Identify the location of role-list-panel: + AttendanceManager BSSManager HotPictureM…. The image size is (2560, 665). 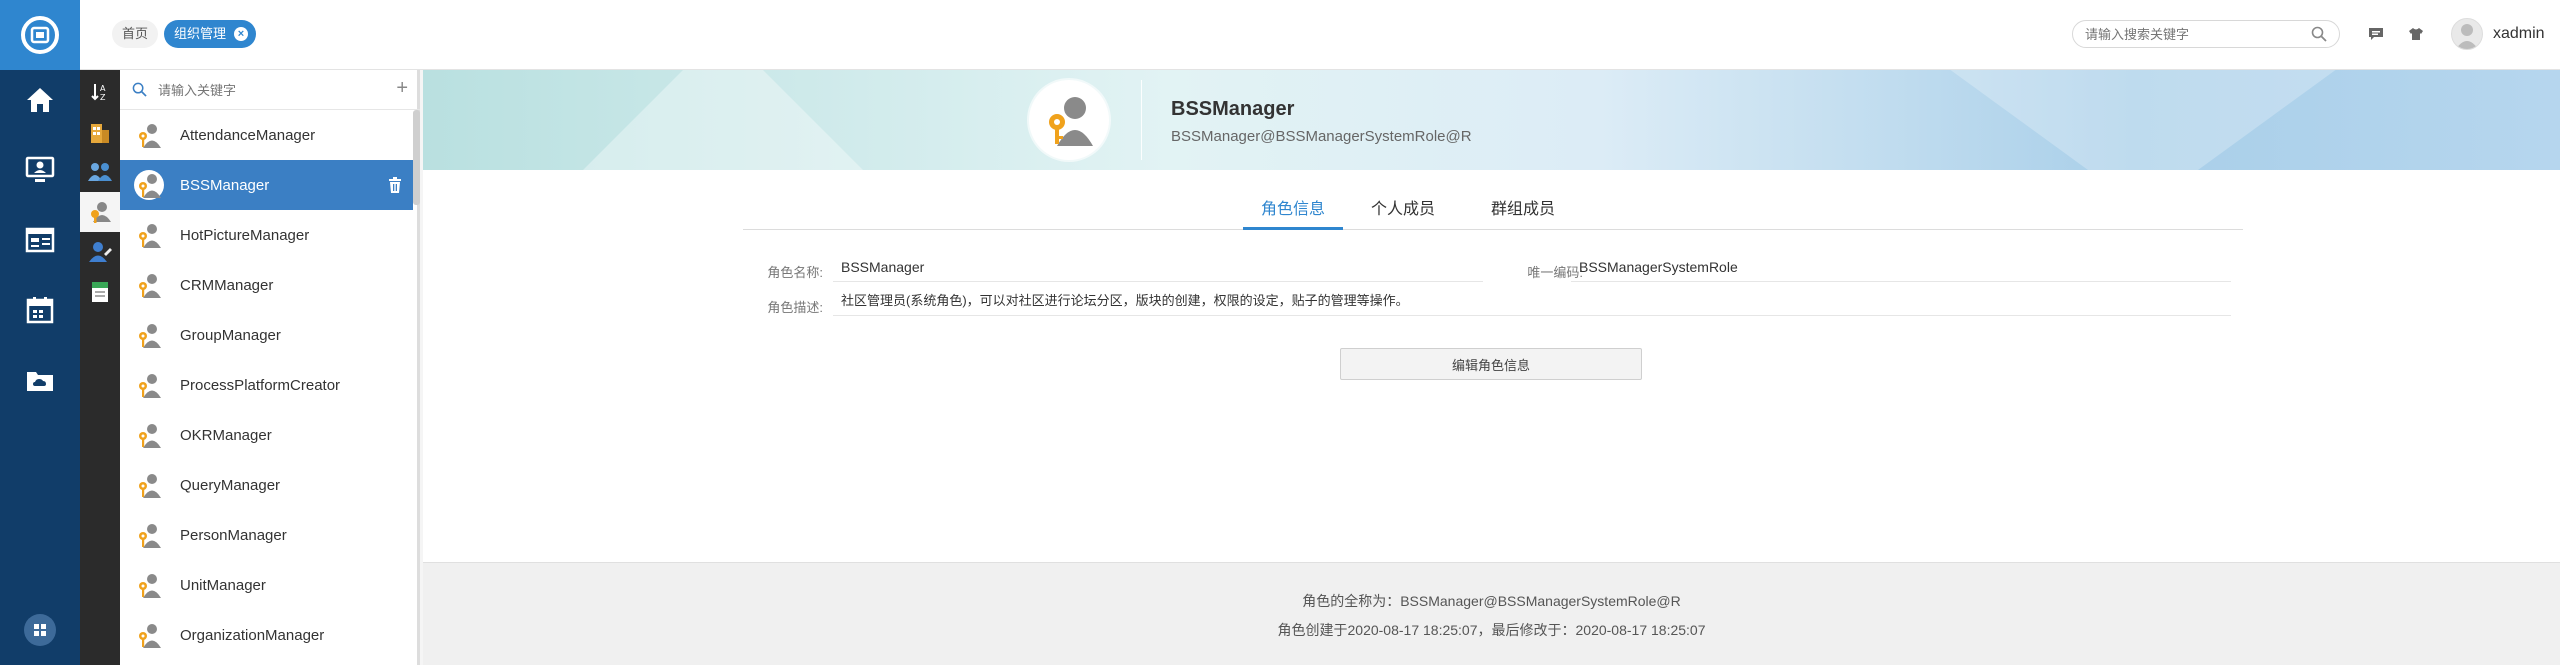
(270, 367).